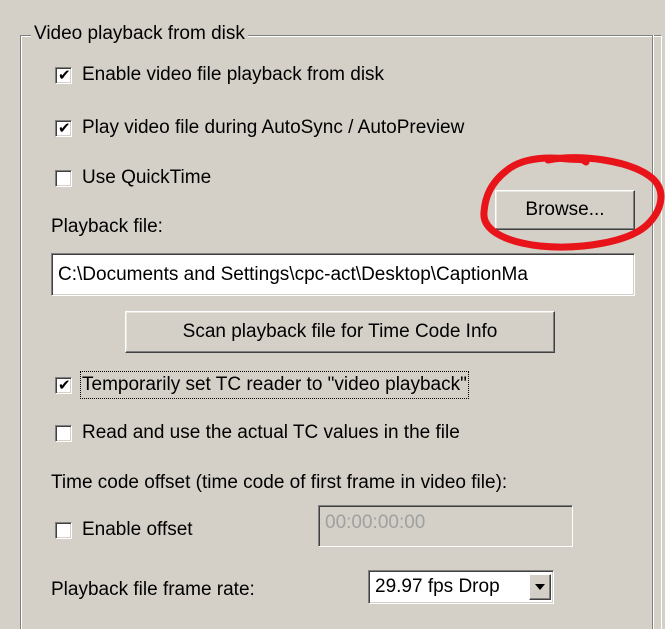  I want to click on frame-rate-dropdown-button, so click(540, 587).